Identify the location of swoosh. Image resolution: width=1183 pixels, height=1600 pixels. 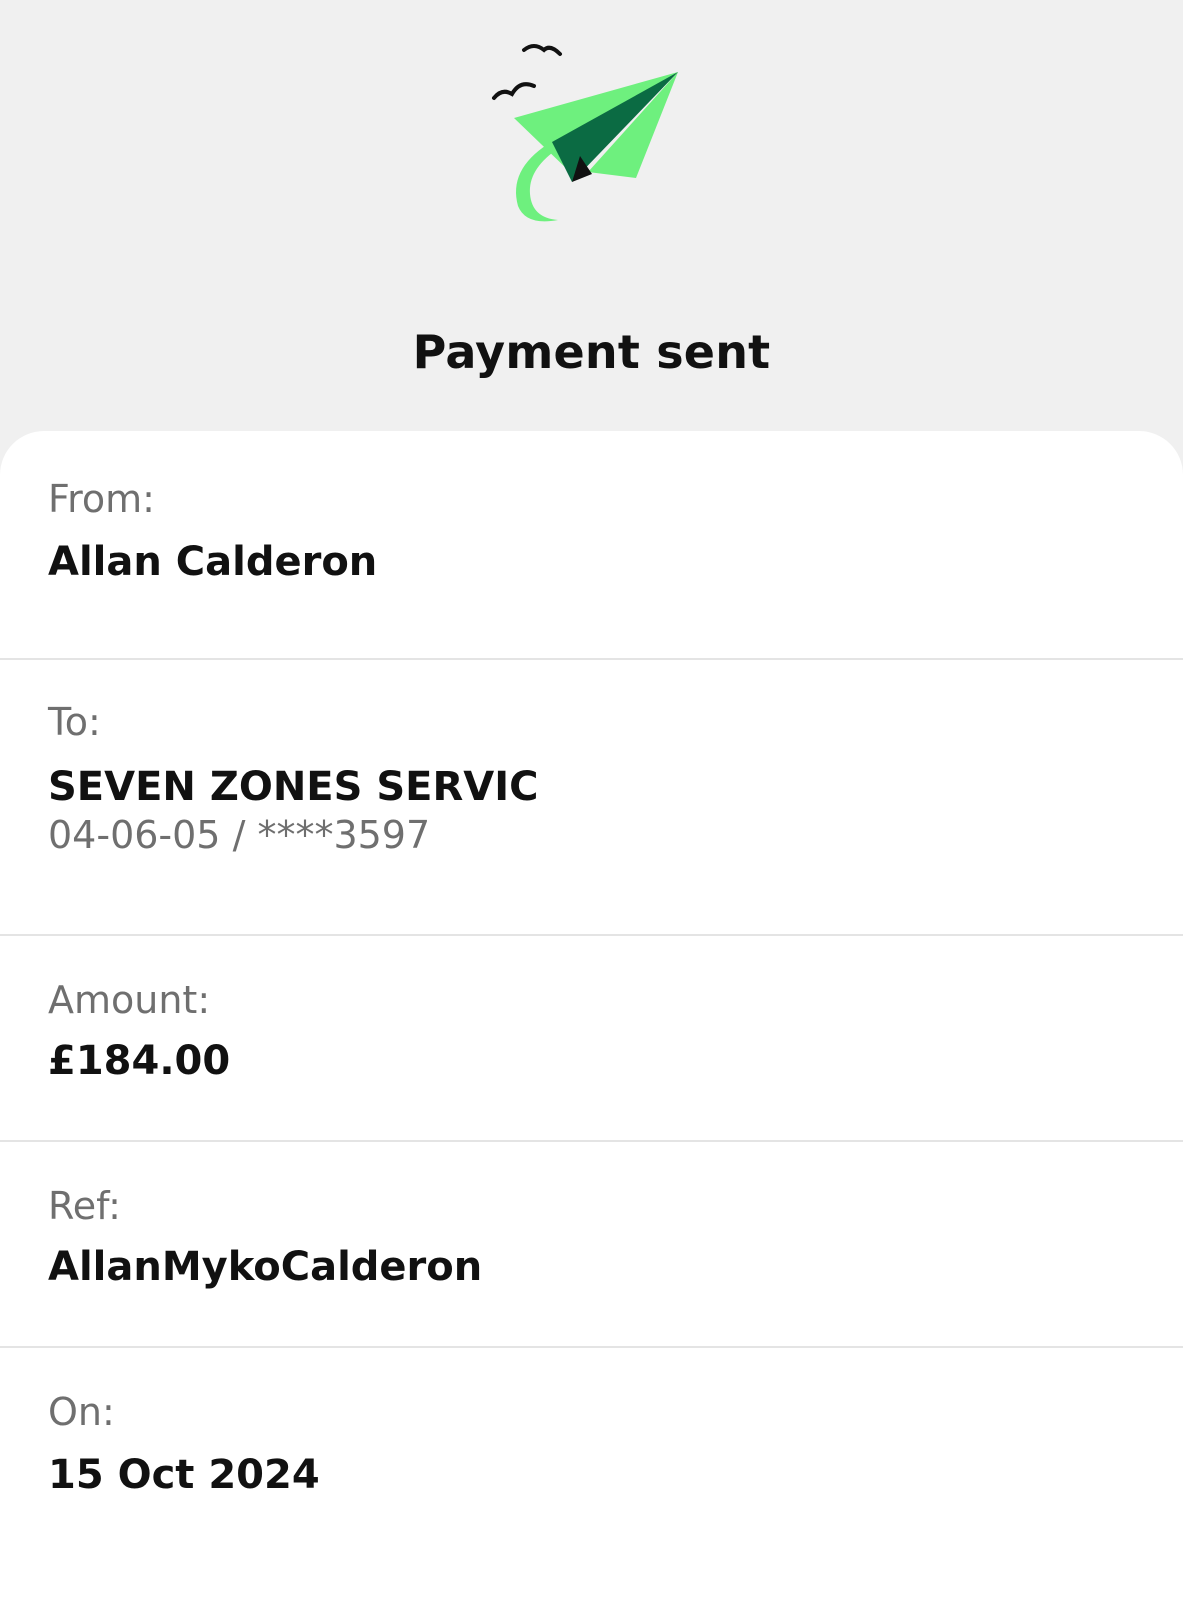
(537, 183).